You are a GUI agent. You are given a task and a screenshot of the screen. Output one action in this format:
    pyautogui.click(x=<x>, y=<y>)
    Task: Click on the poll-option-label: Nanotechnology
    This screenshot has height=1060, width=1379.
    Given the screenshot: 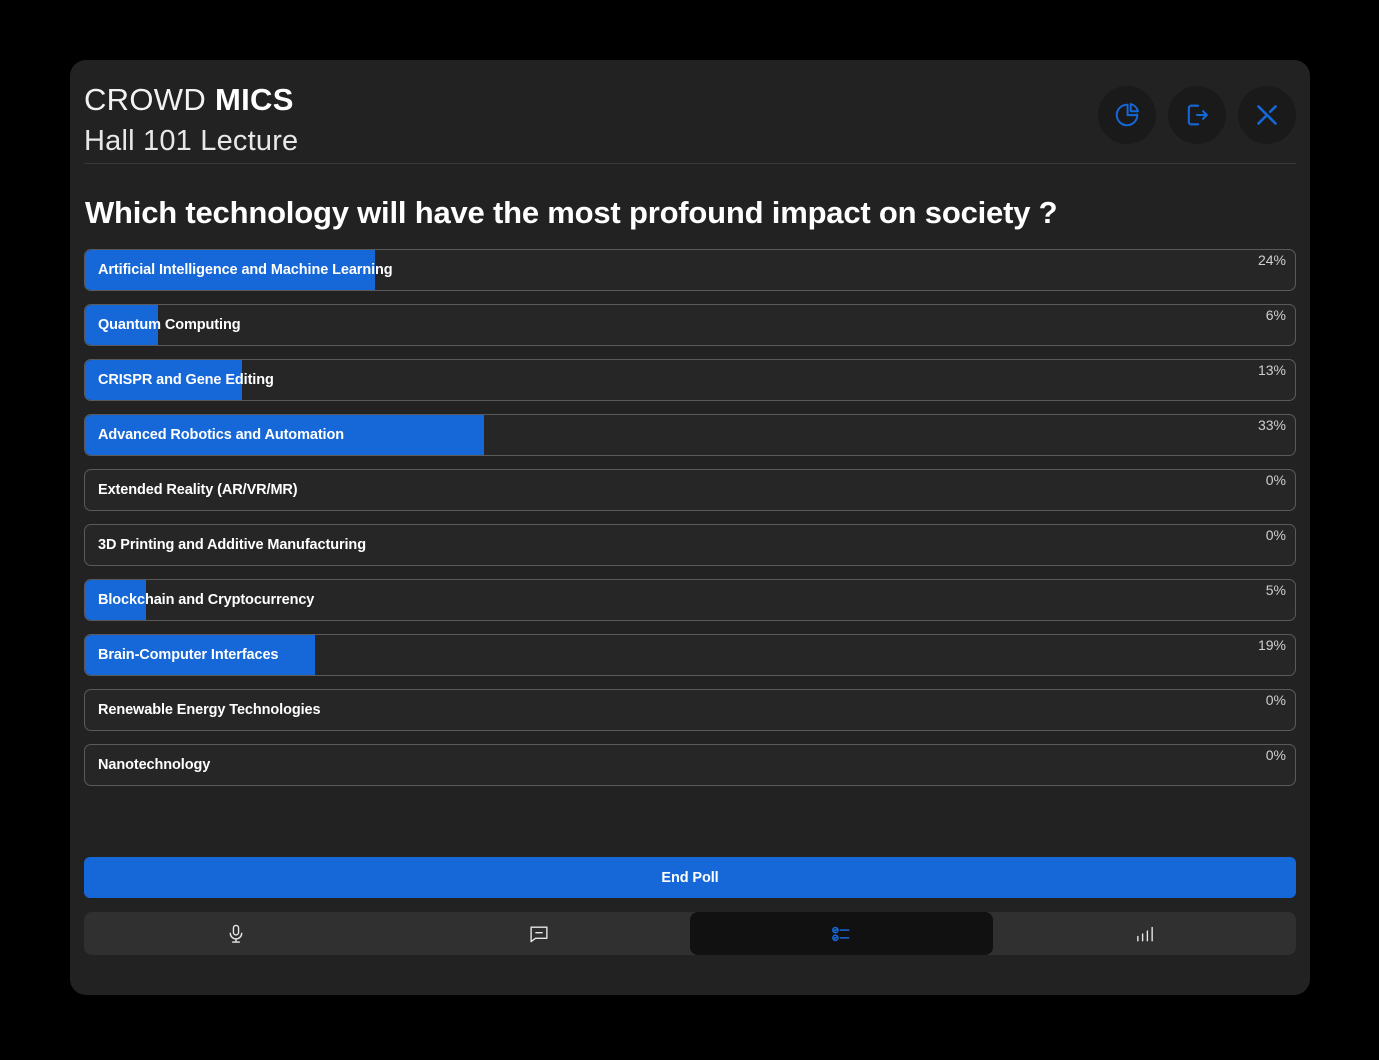 What is the action you would take?
    pyautogui.click(x=154, y=765)
    